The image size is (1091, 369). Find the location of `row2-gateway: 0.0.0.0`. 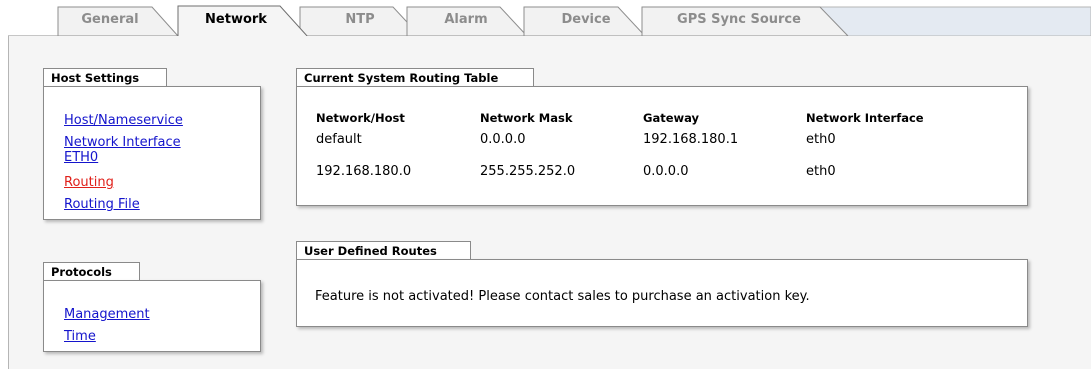

row2-gateway: 0.0.0.0 is located at coordinates (666, 171).